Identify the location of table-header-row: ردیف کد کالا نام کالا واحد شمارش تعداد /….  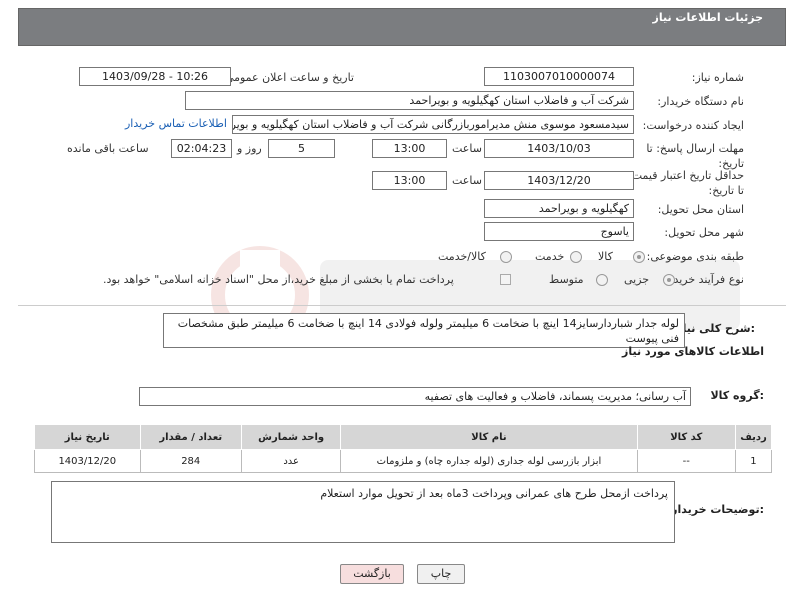
(403, 437).